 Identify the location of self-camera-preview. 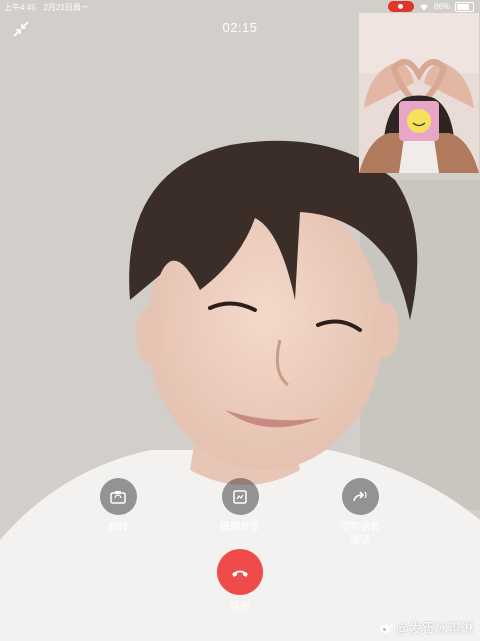
(419, 93).